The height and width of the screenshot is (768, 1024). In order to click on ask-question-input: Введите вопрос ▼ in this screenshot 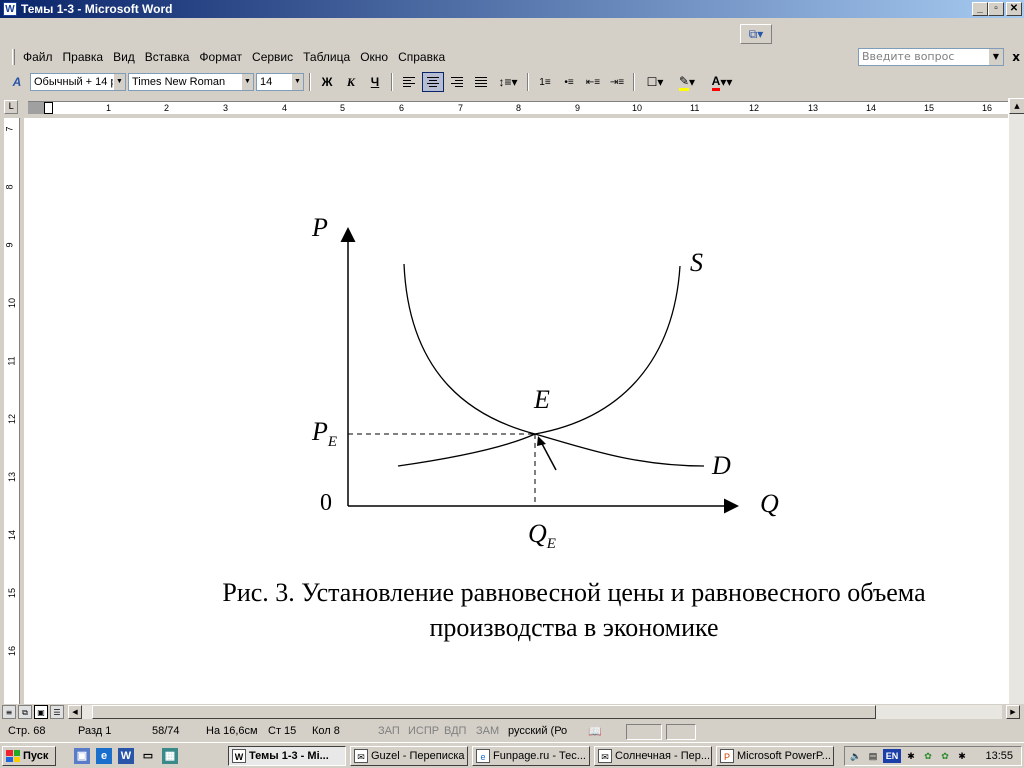, I will do `click(931, 57)`.